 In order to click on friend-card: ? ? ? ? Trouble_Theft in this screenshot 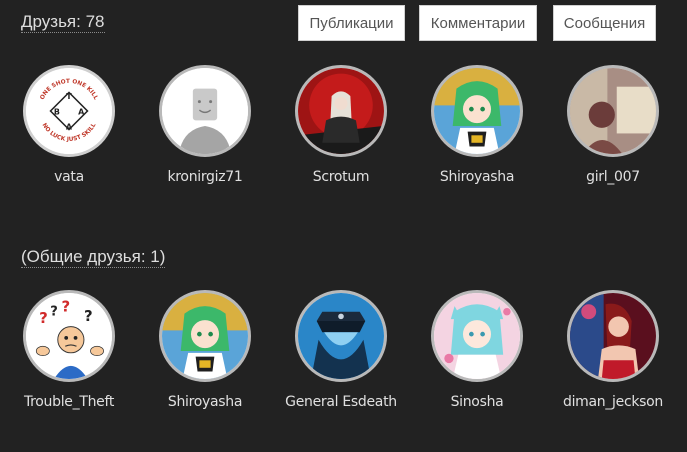, I will do `click(69, 350)`.